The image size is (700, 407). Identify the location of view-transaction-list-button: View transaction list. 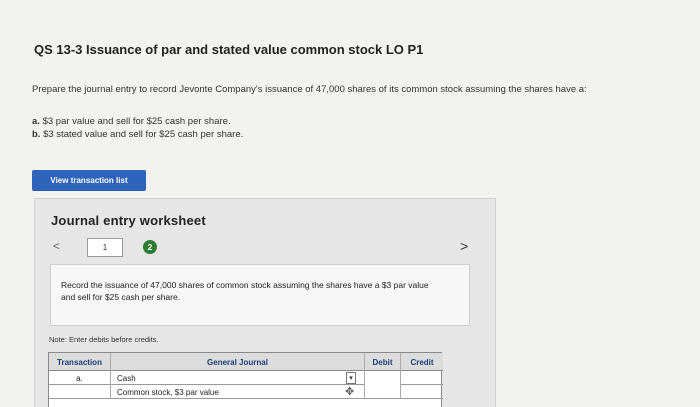
(89, 180).